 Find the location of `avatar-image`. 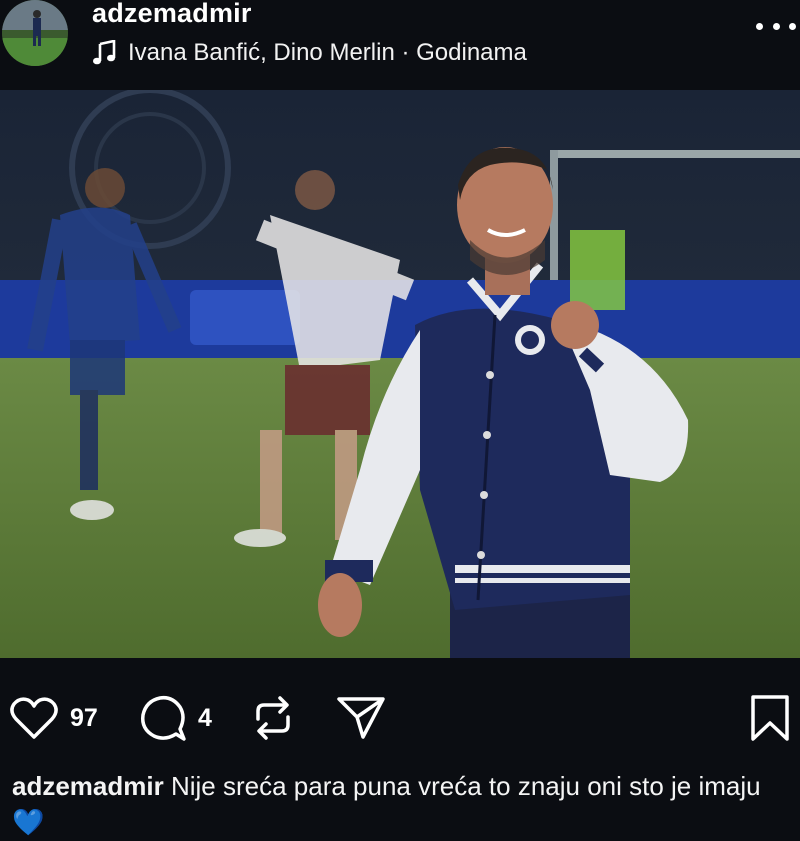

avatar-image is located at coordinates (35, 33).